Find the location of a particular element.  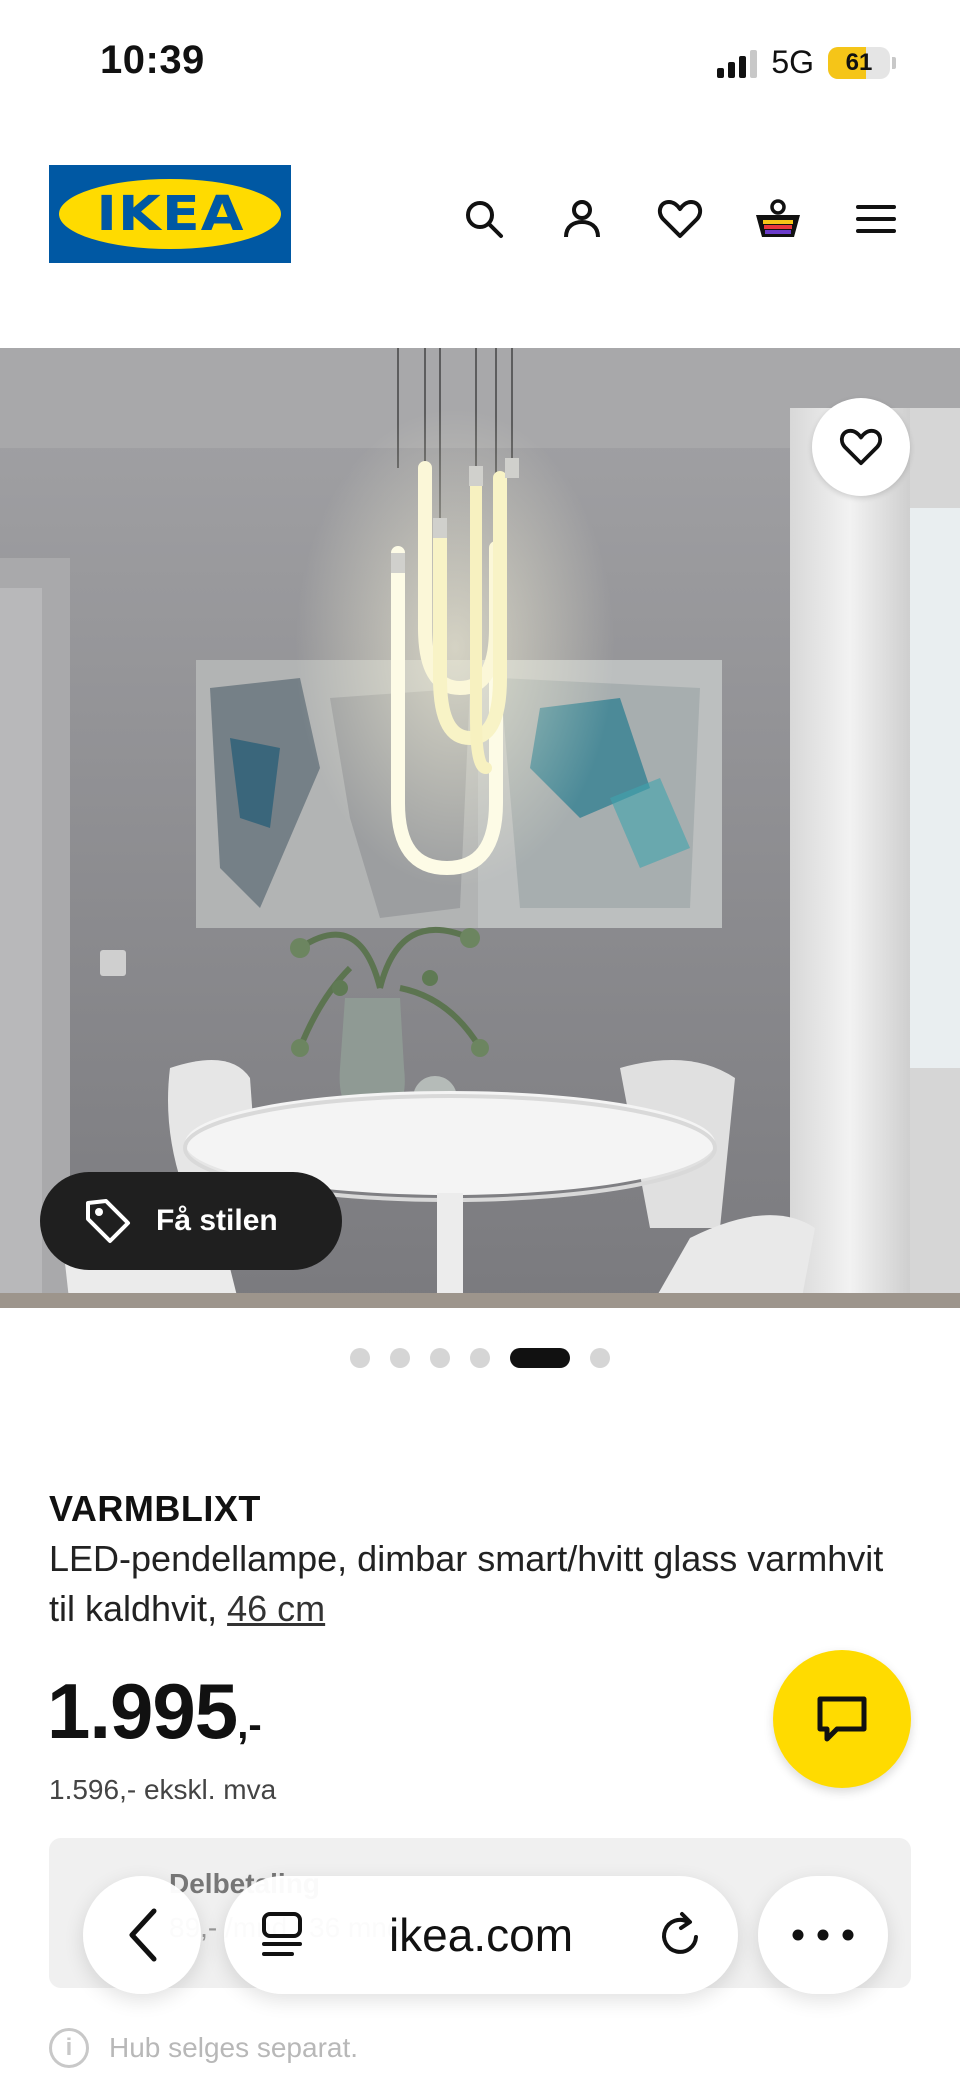

signal-icon is located at coordinates (737, 63).